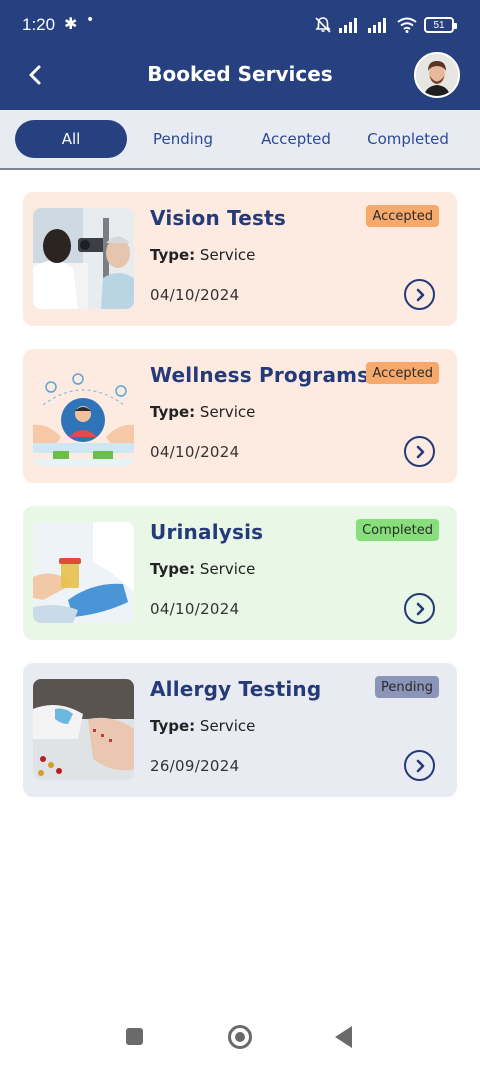 Image resolution: width=480 pixels, height=1067 pixels. Describe the element at coordinates (240, 55) in the screenshot. I see `app-header: 1:20 ✱ • 51 Booked Services` at that location.